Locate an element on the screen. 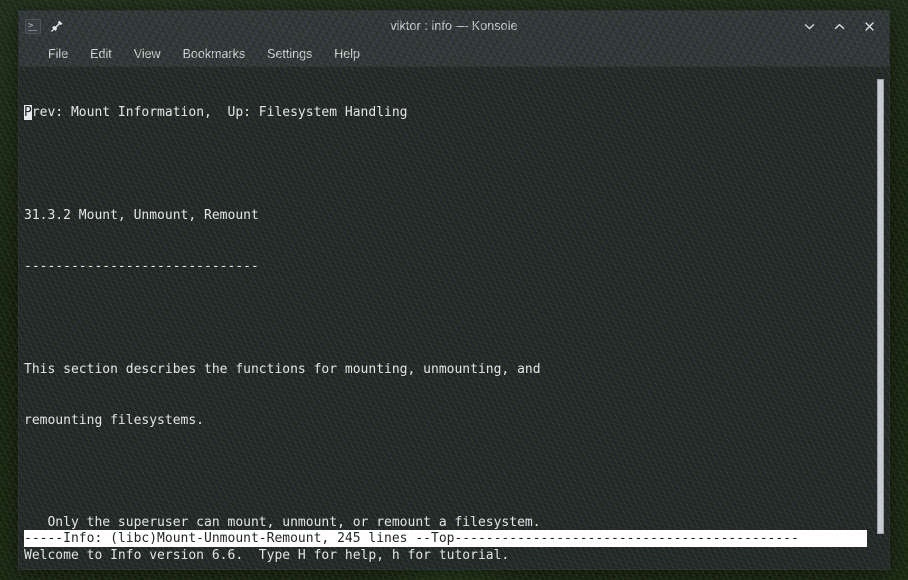 This screenshot has width=908, height=580. terminal-line: ------------------------------ is located at coordinates (445, 266).